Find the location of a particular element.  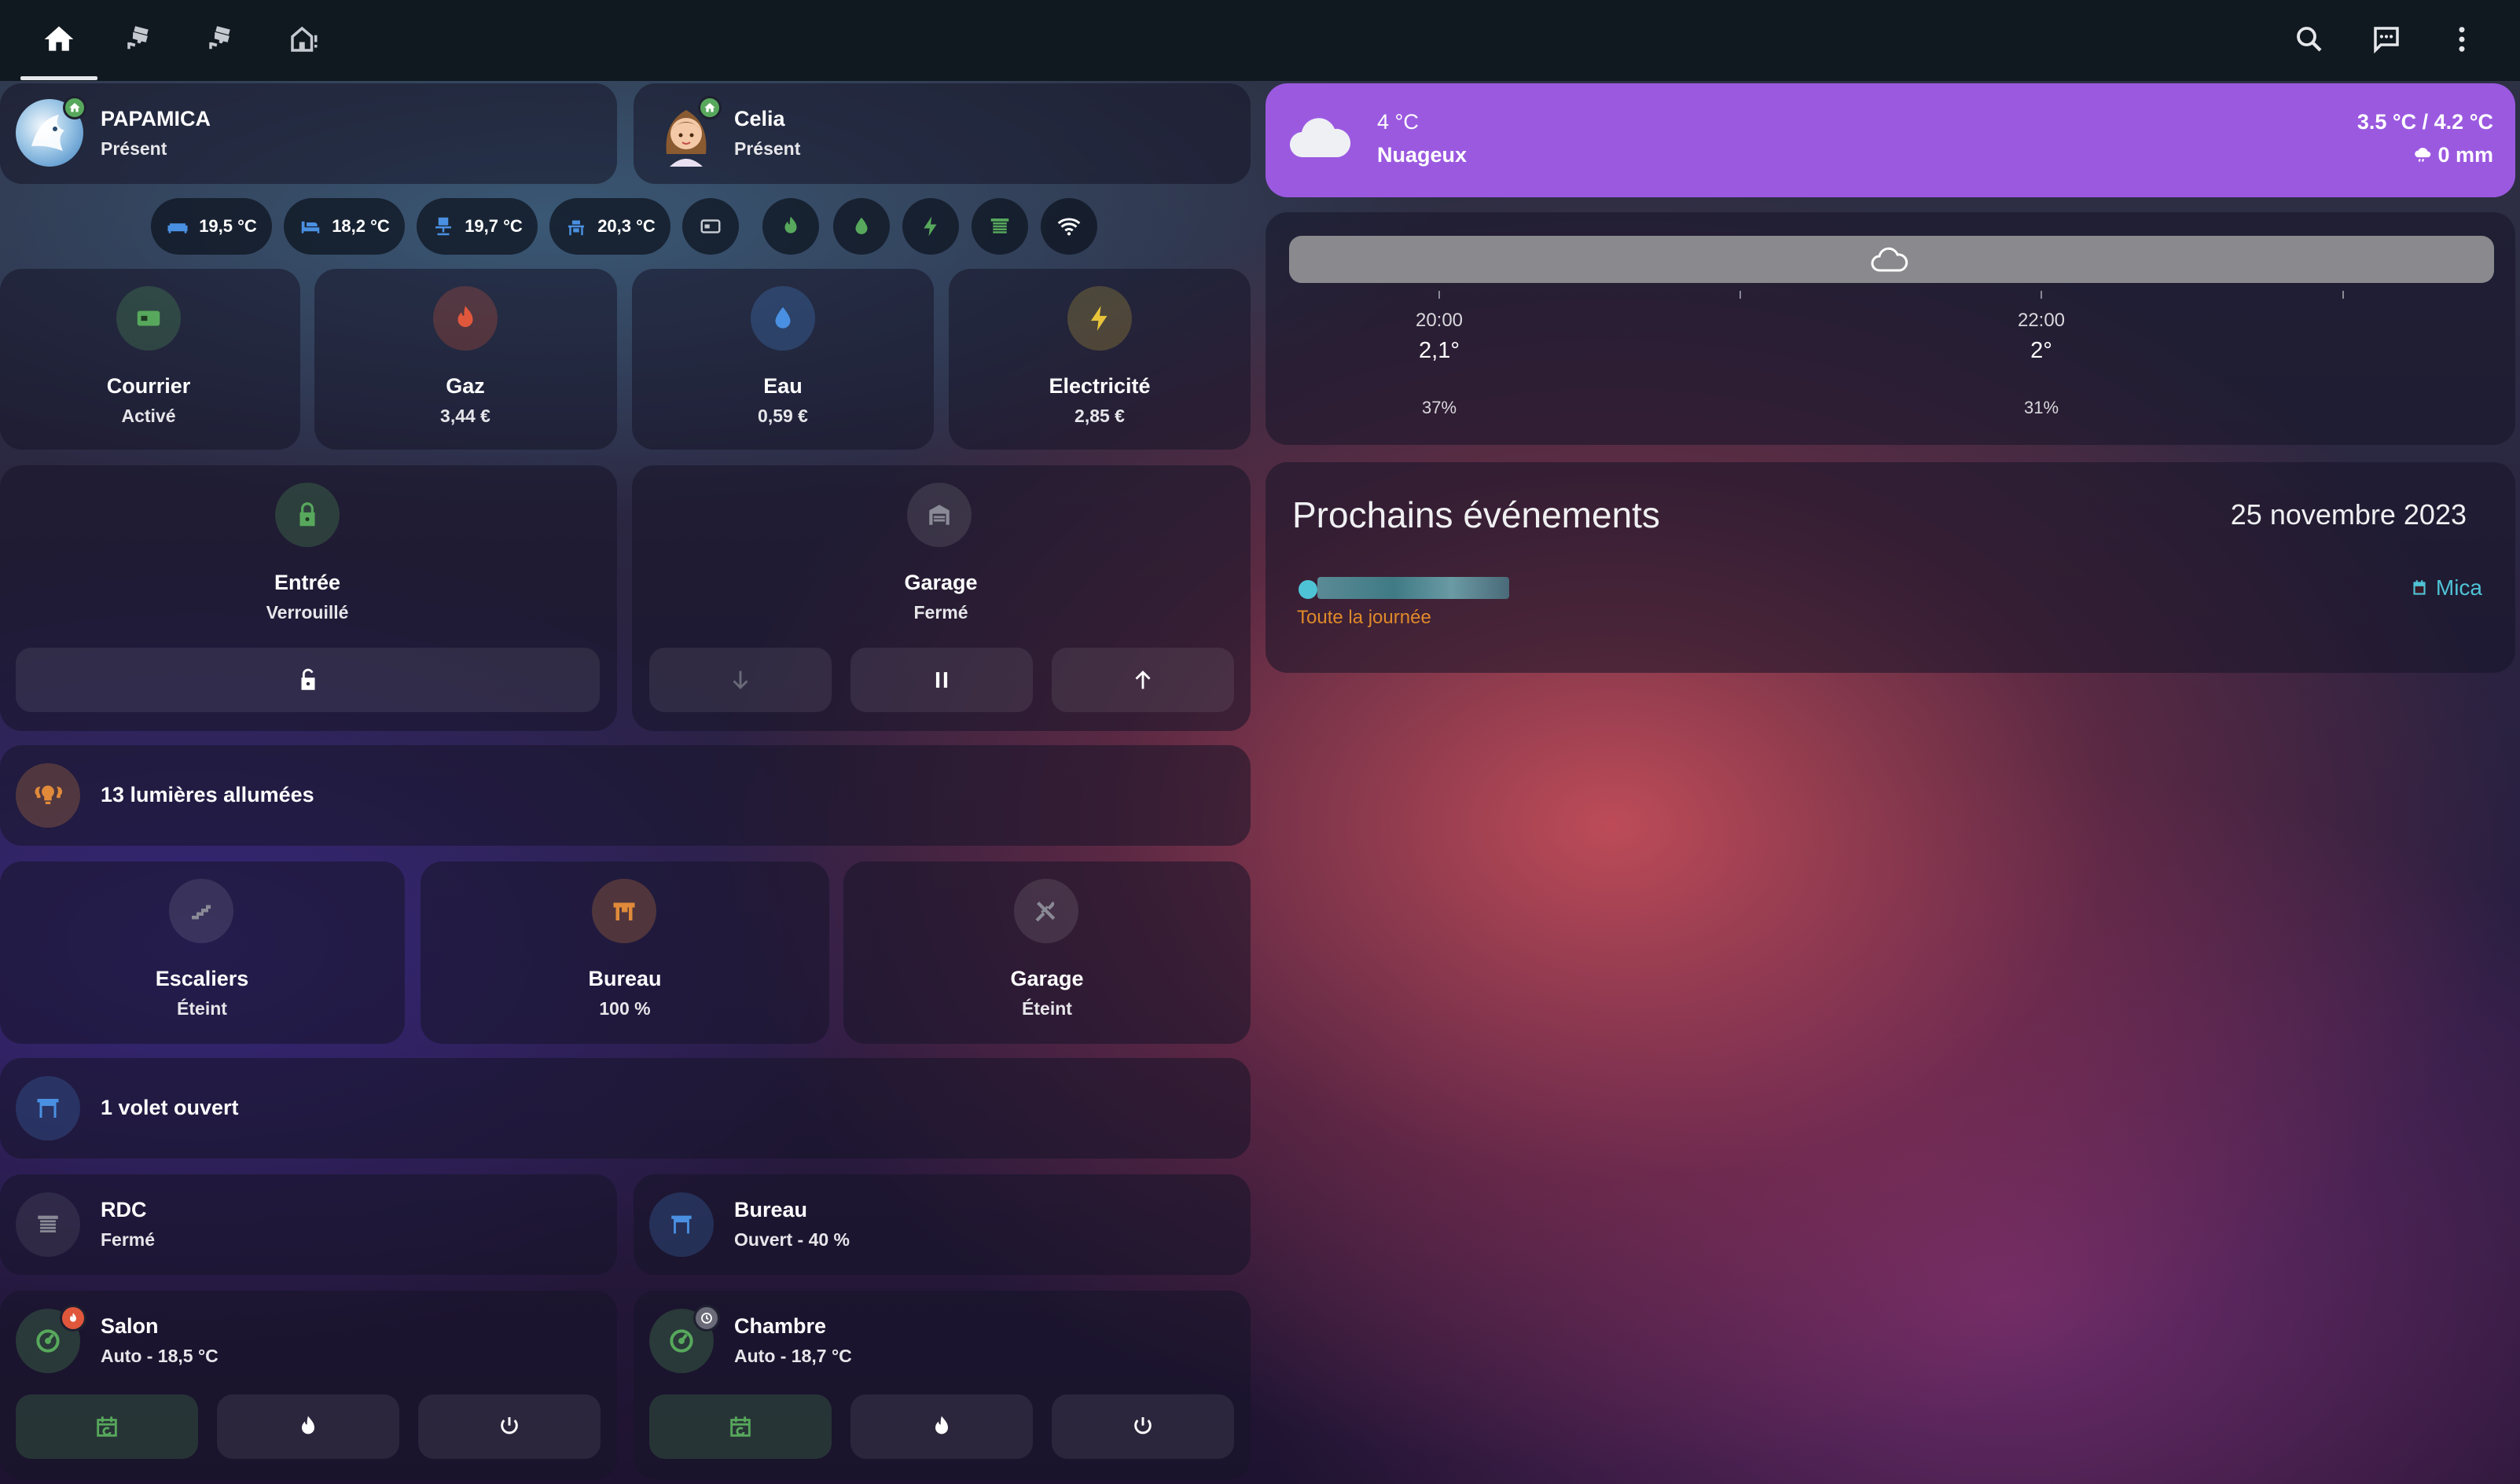

arrow-down-icon is located at coordinates (740, 679).